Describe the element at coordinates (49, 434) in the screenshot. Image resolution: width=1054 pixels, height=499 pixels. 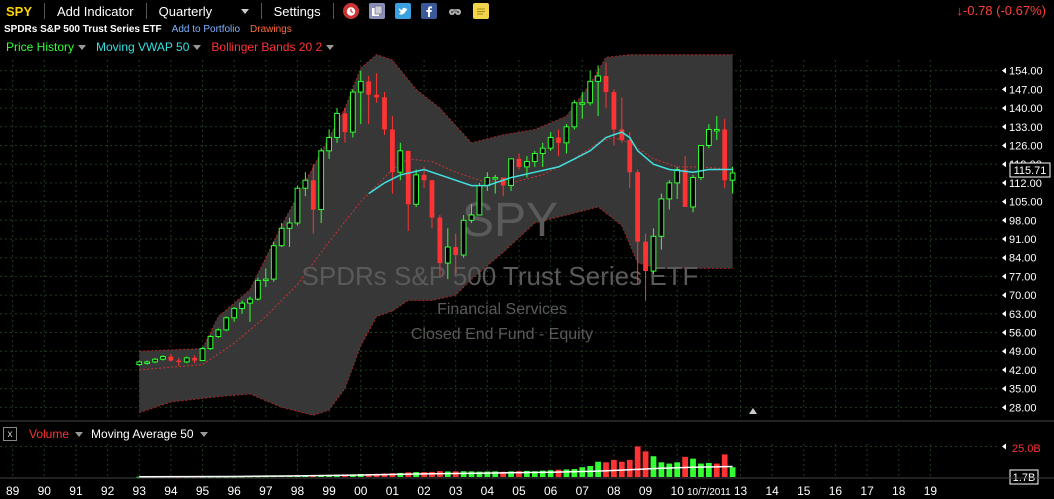
I see `indicator-label: Volume` at that location.